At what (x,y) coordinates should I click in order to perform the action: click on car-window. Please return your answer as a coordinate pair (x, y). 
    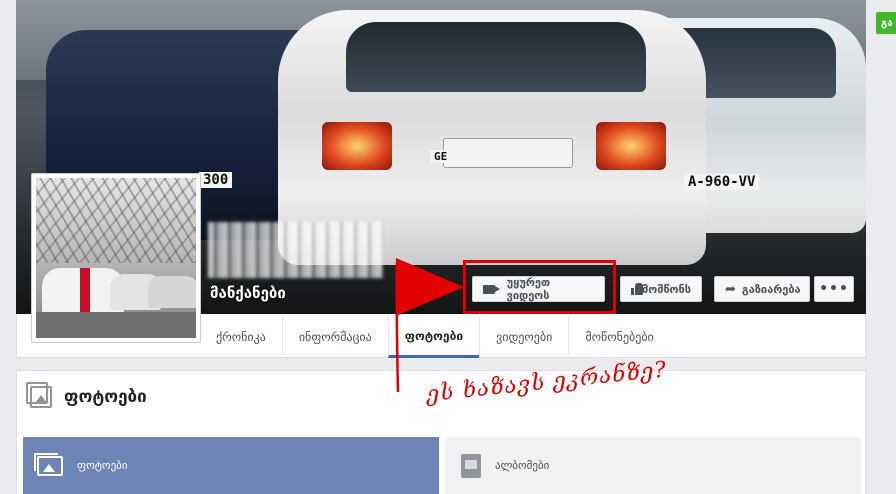
    Looking at the image, I should click on (496, 57).